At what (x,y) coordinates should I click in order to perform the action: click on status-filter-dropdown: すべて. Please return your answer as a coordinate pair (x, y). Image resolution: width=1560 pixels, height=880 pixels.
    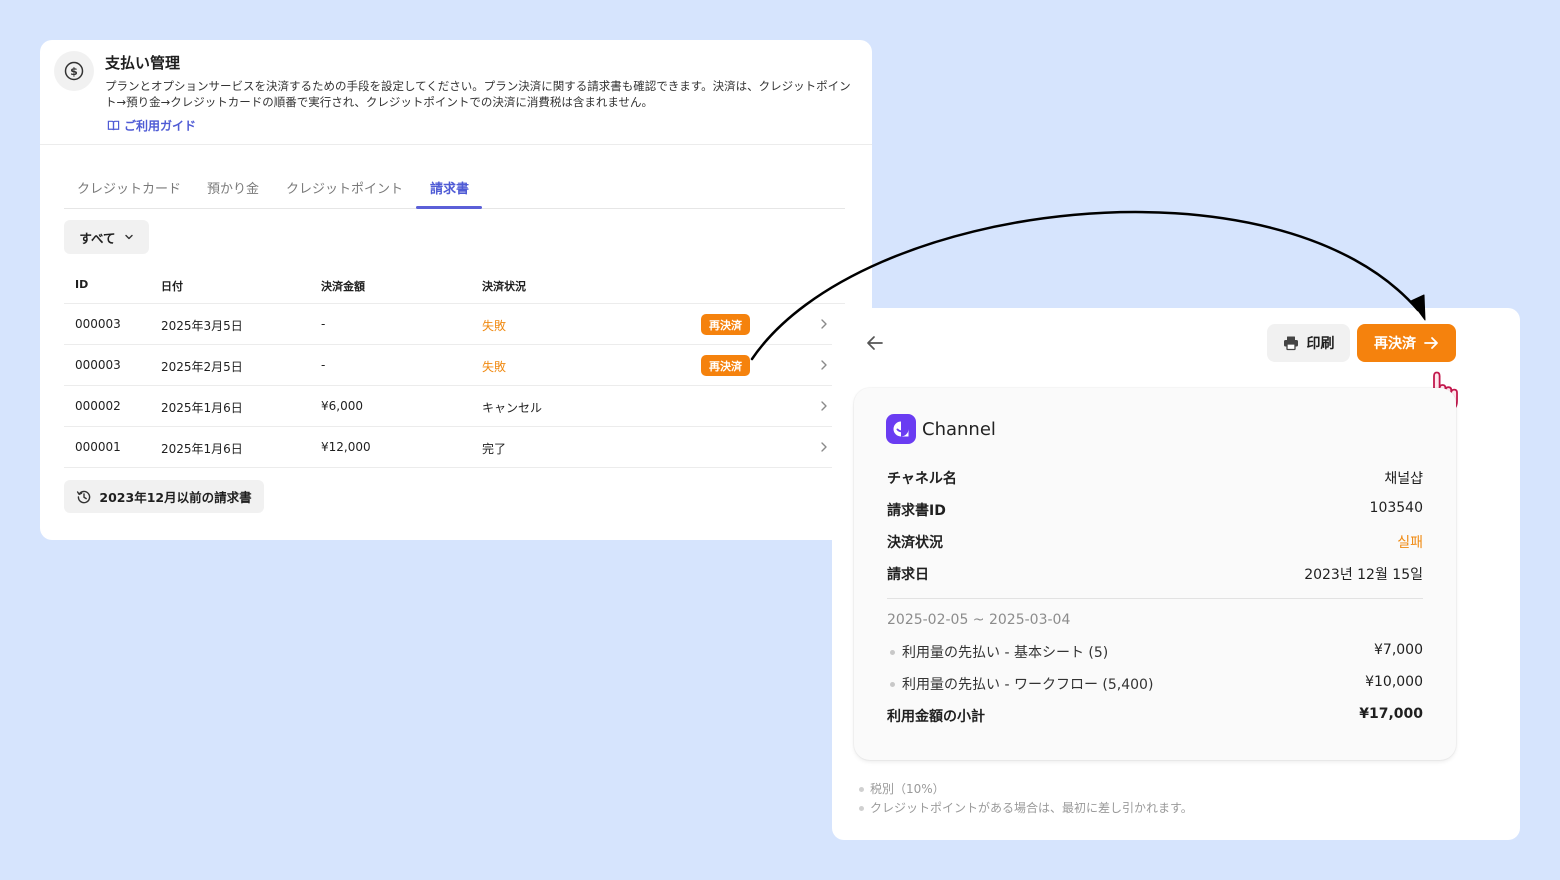
    Looking at the image, I should click on (106, 237).